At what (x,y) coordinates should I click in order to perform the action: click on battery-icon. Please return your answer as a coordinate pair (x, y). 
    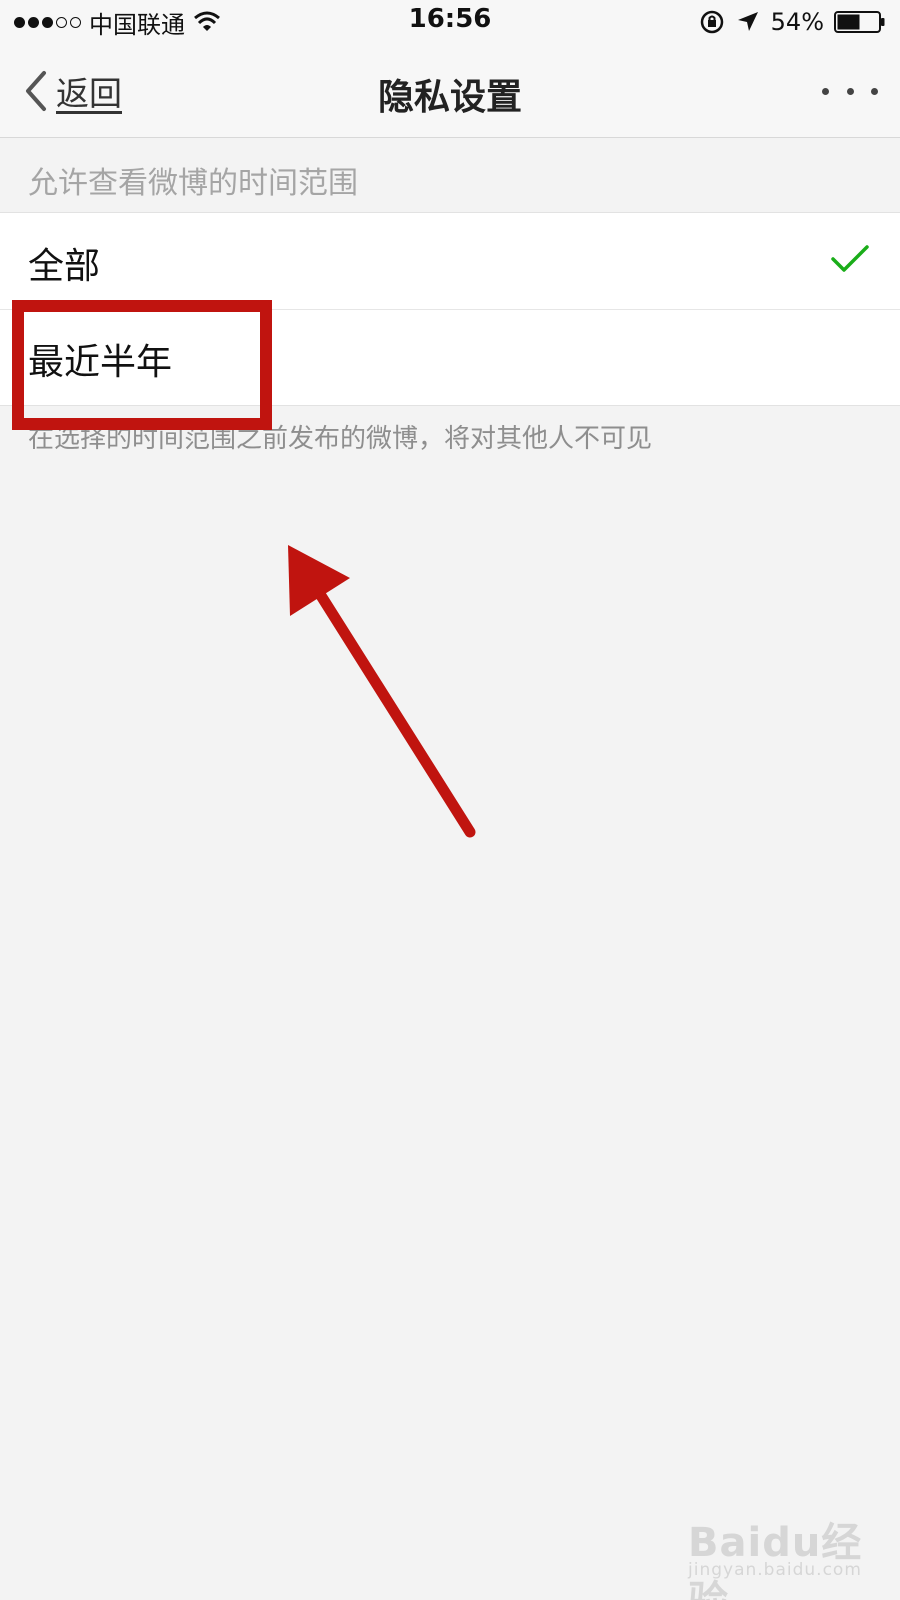
    Looking at the image, I should click on (859, 22).